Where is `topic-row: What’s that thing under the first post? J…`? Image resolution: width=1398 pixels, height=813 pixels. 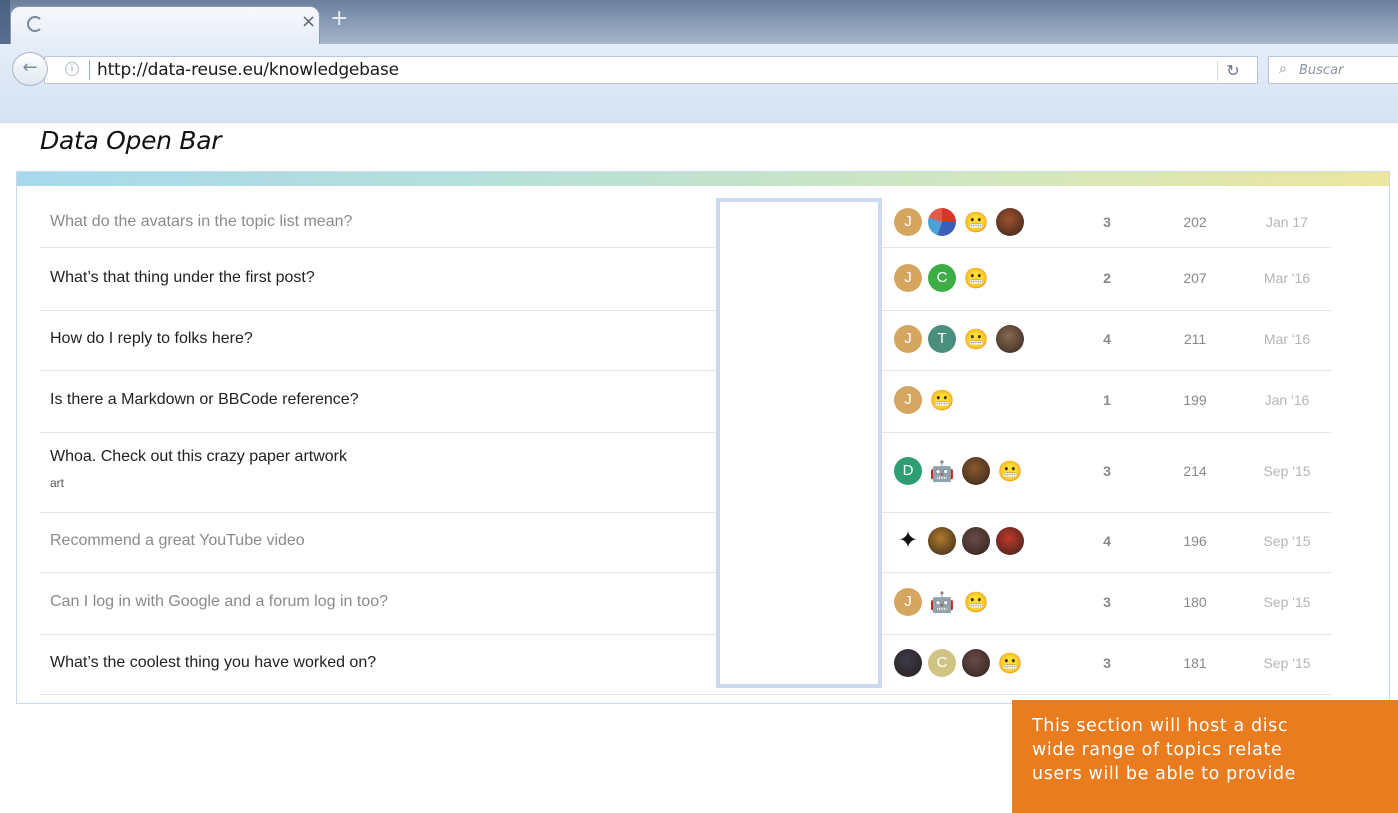 topic-row: What’s that thing under the first post? J… is located at coordinates (686, 279).